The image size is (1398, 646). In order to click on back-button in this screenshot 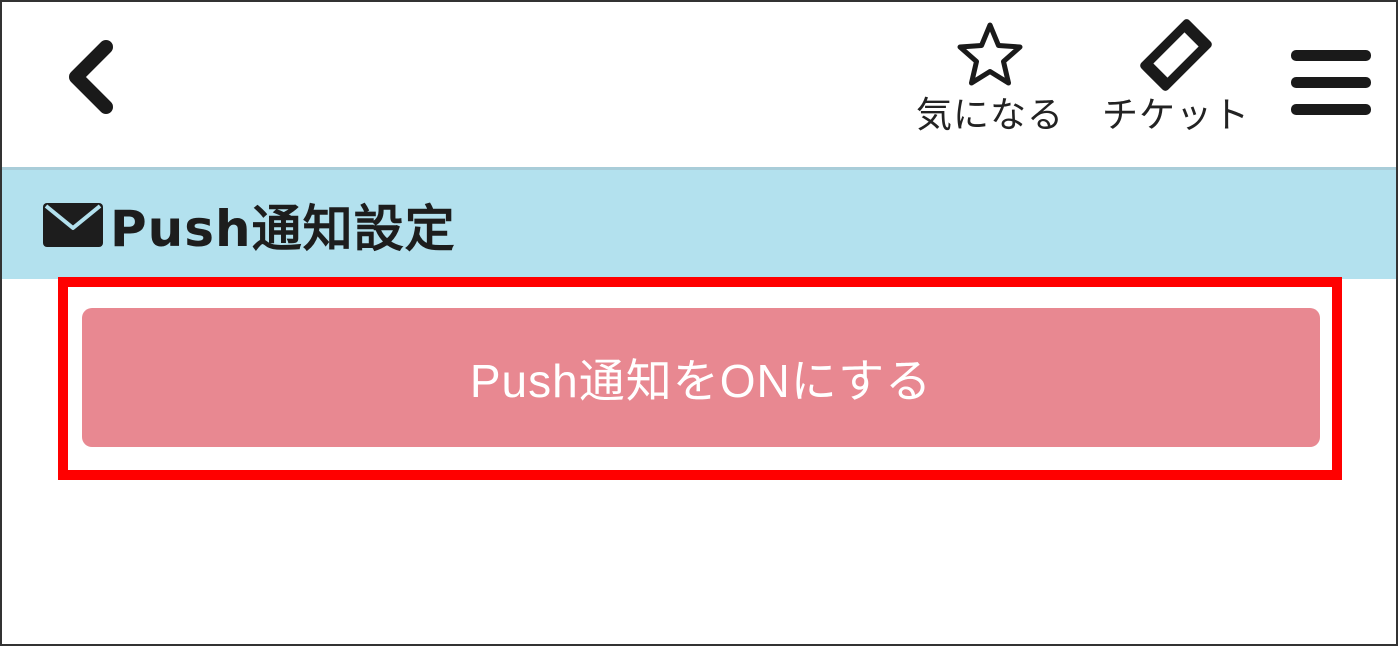, I will do `click(92, 77)`.